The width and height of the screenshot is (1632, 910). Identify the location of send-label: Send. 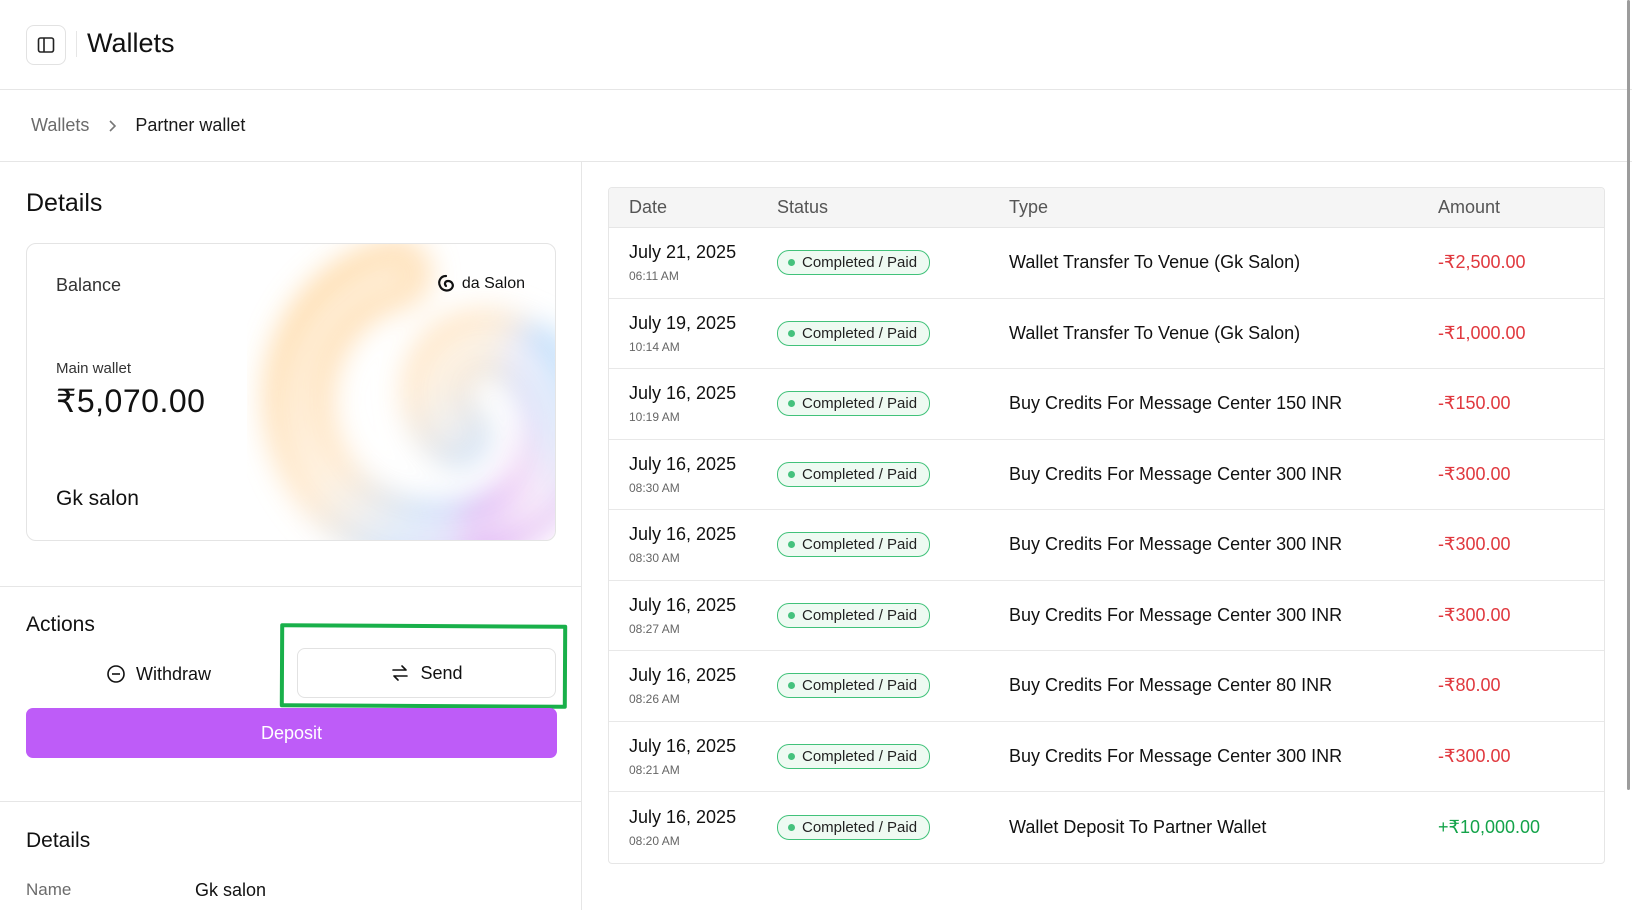
(441, 672).